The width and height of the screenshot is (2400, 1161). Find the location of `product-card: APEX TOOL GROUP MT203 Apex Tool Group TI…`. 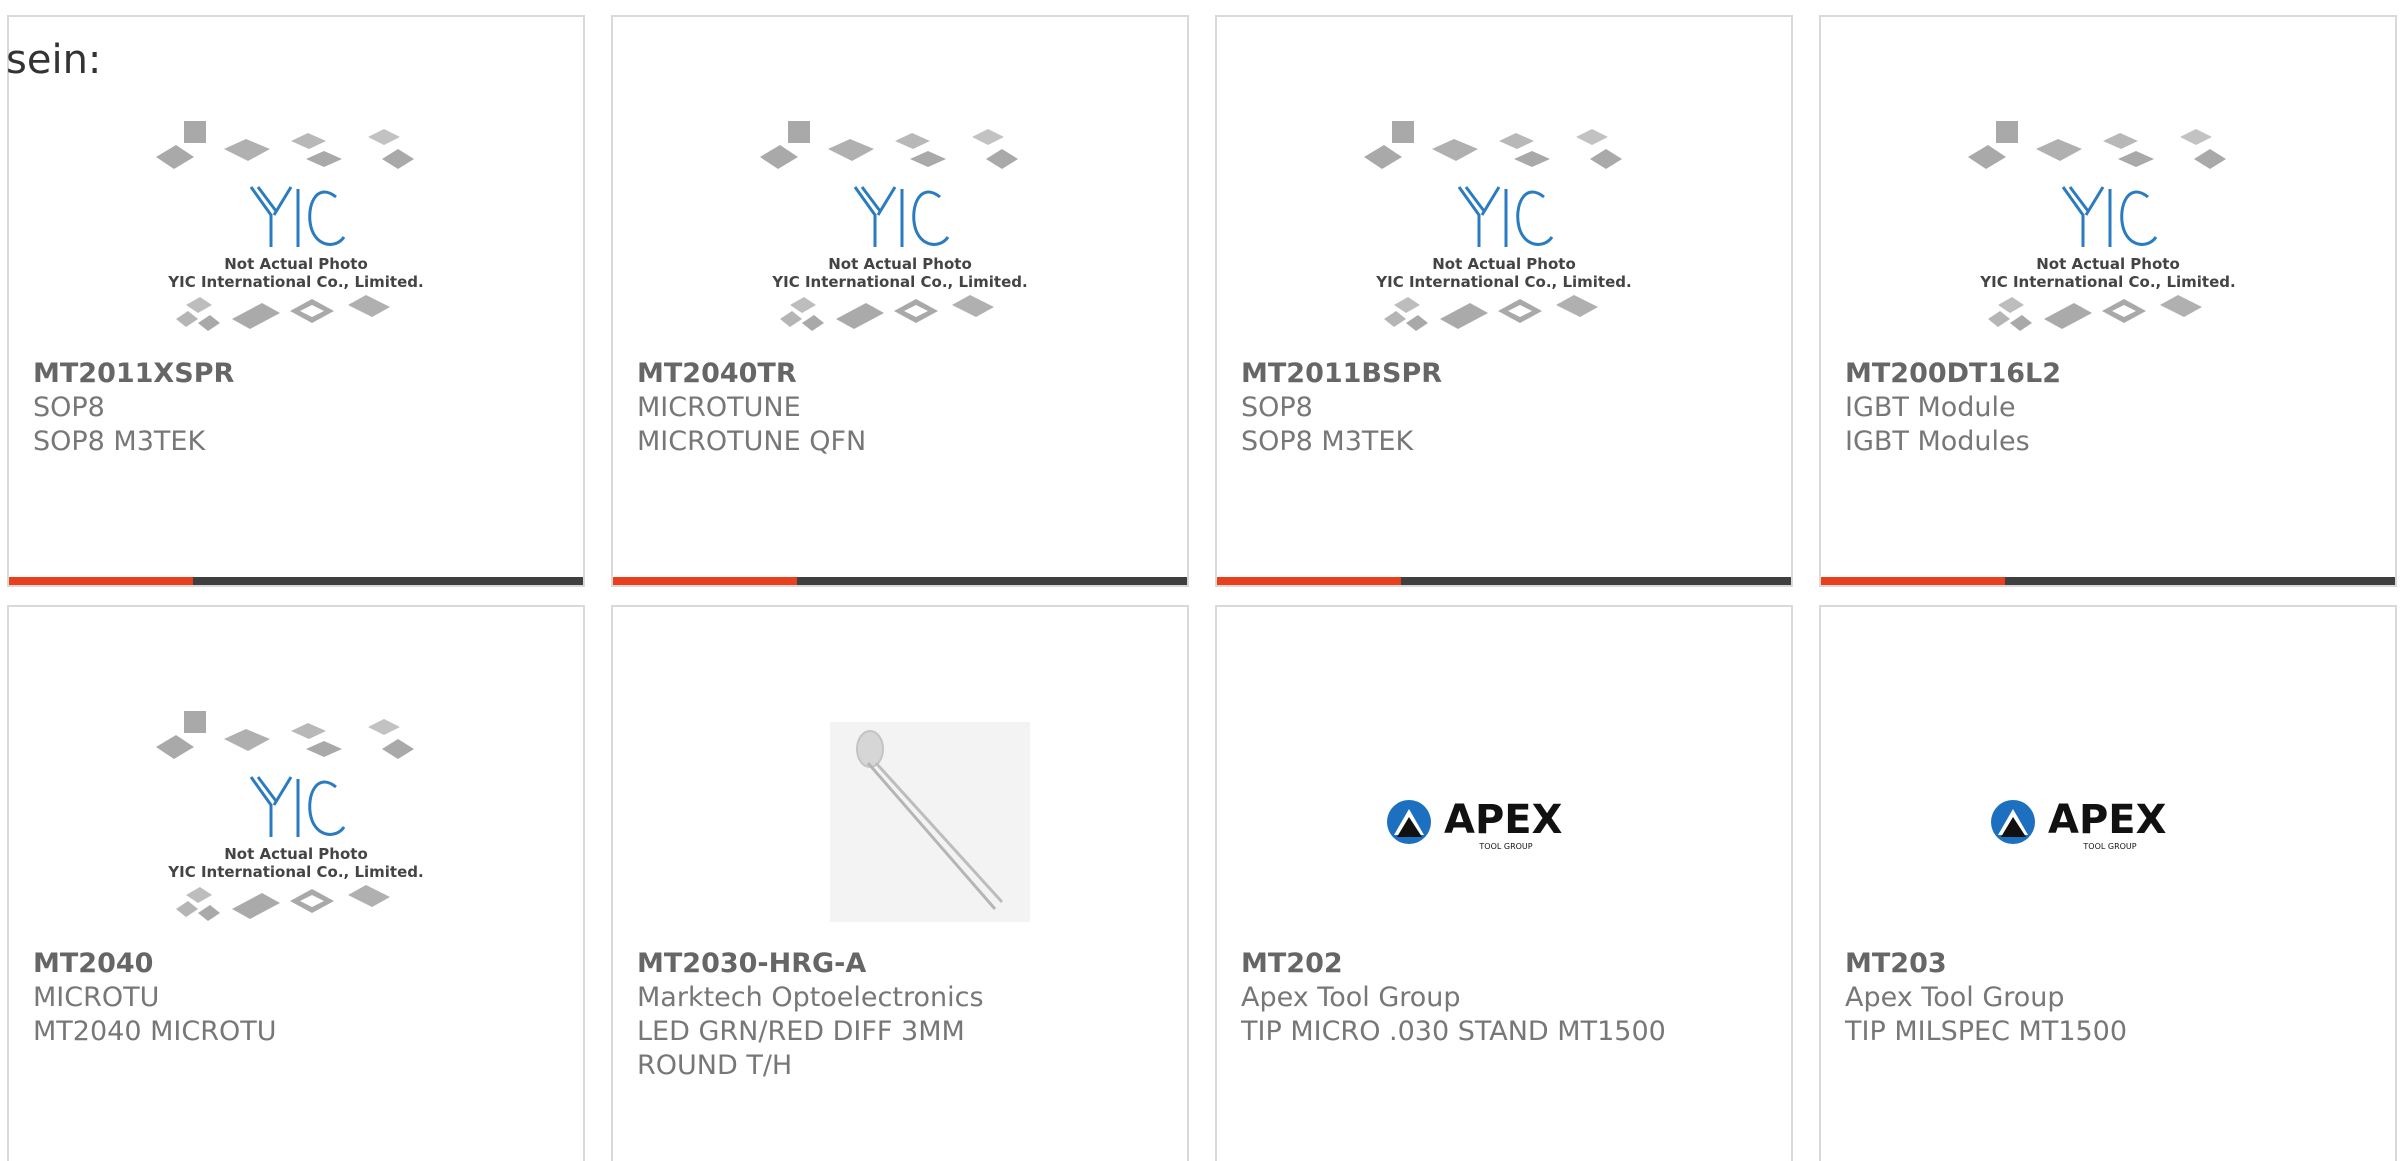

product-card: APEX TOOL GROUP MT203 Apex Tool Group TI… is located at coordinates (2108, 883).